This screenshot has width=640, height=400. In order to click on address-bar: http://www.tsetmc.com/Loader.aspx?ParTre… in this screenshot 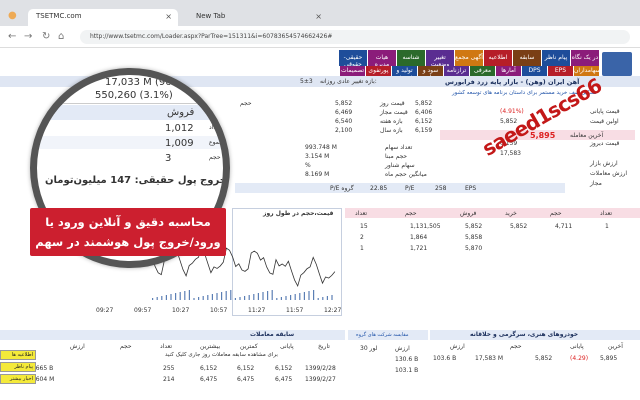, I will do `click(355, 37)`.